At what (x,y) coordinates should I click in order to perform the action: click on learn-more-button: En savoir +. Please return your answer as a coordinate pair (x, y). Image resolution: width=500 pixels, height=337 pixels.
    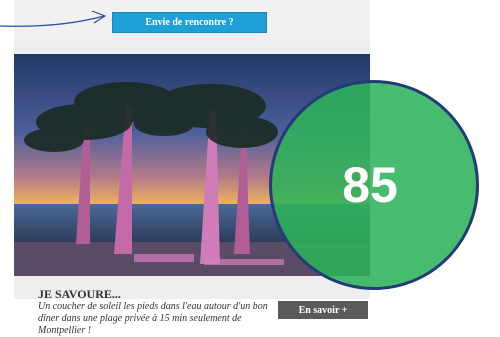
    Looking at the image, I should click on (323, 310).